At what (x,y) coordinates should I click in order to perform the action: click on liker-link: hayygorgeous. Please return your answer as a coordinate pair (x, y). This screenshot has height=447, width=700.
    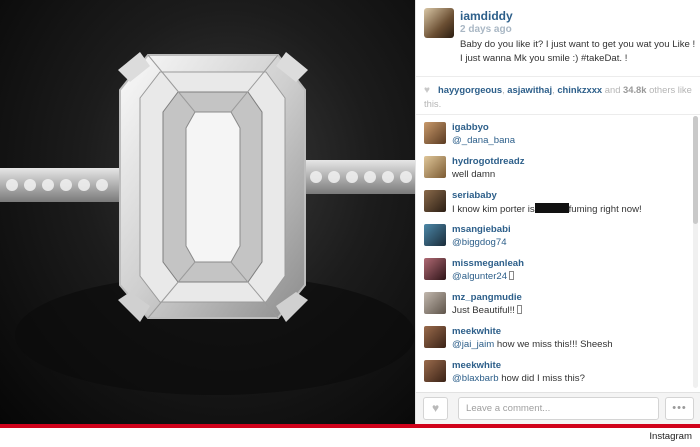
    Looking at the image, I should click on (470, 89).